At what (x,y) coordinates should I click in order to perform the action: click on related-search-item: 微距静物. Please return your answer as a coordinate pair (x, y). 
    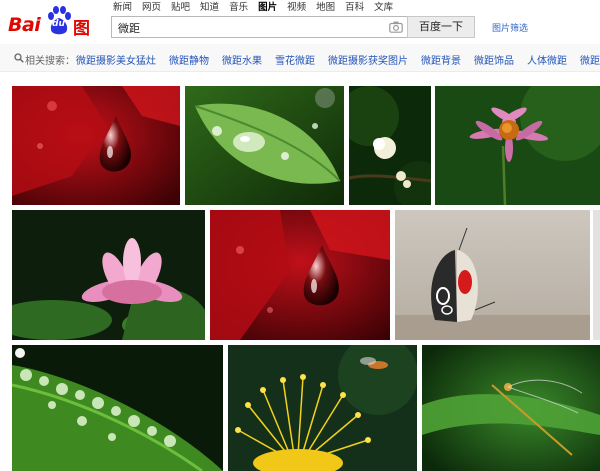
    Looking at the image, I should click on (189, 59).